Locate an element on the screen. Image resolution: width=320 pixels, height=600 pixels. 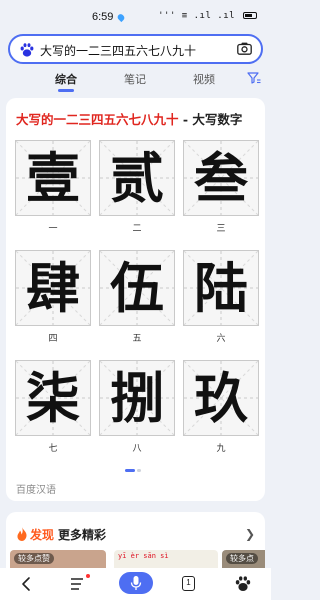
result-source: 百度汉语 is located at coordinates (36, 488).